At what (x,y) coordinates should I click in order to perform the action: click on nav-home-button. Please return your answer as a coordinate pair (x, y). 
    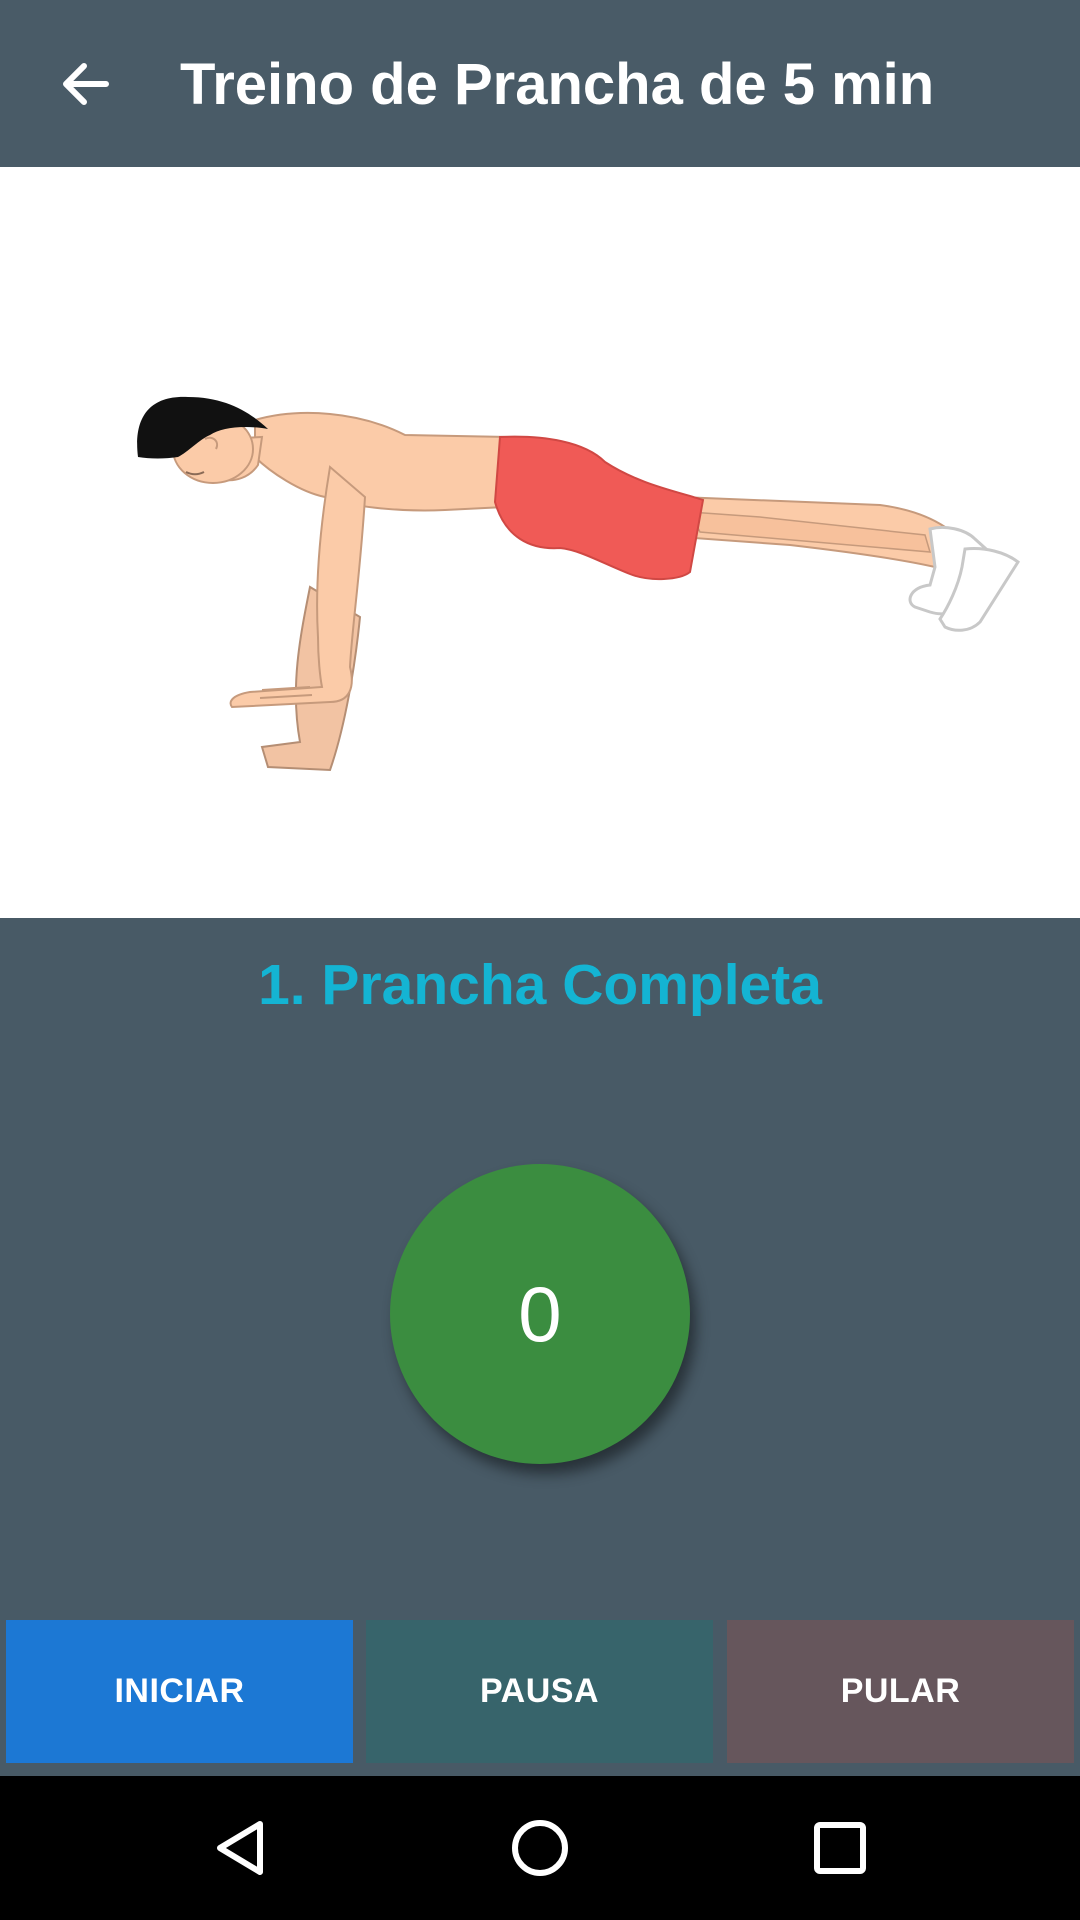
    Looking at the image, I should click on (540, 1848).